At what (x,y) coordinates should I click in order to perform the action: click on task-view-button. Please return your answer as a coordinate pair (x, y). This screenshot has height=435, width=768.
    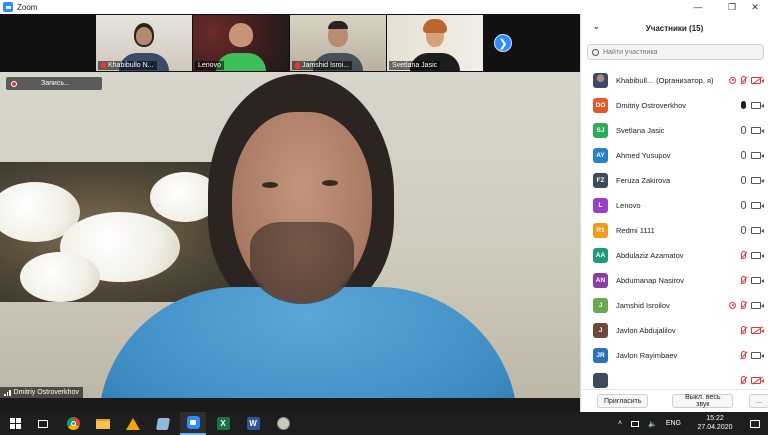
    Looking at the image, I should click on (43, 423).